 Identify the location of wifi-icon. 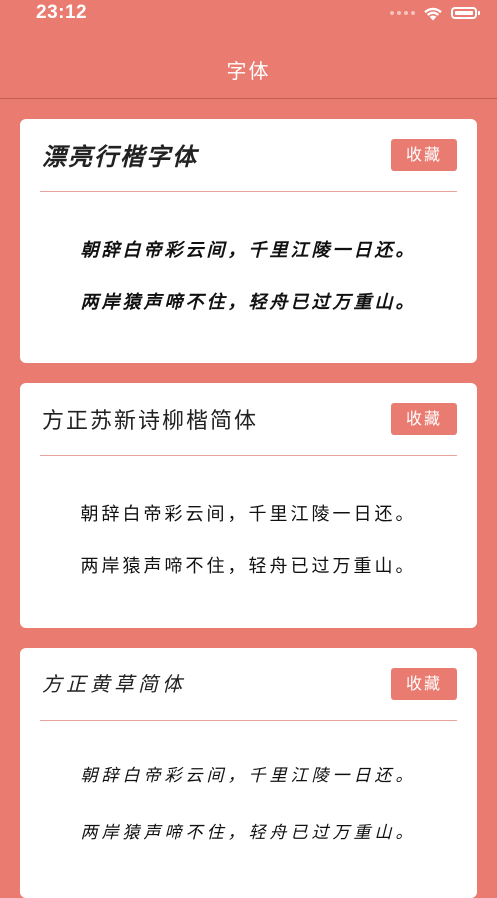
(433, 13).